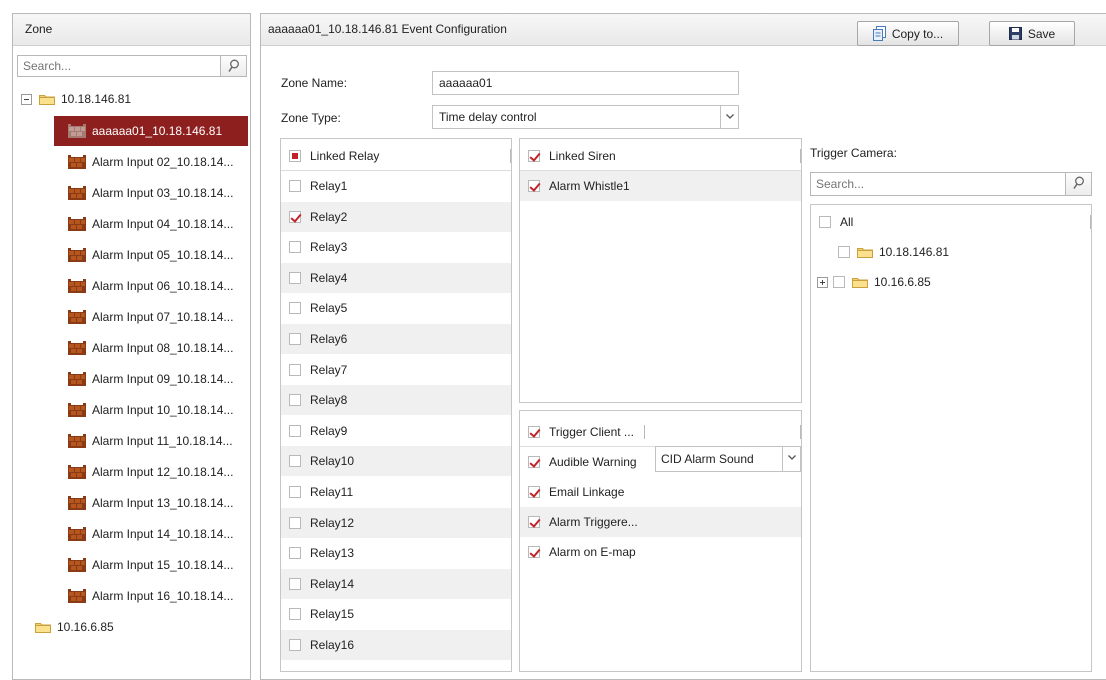 Image resolution: width=1106 pixels, height=680 pixels. Describe the element at coordinates (295, 155) in the screenshot. I see `linked-relay-checkbox` at that location.